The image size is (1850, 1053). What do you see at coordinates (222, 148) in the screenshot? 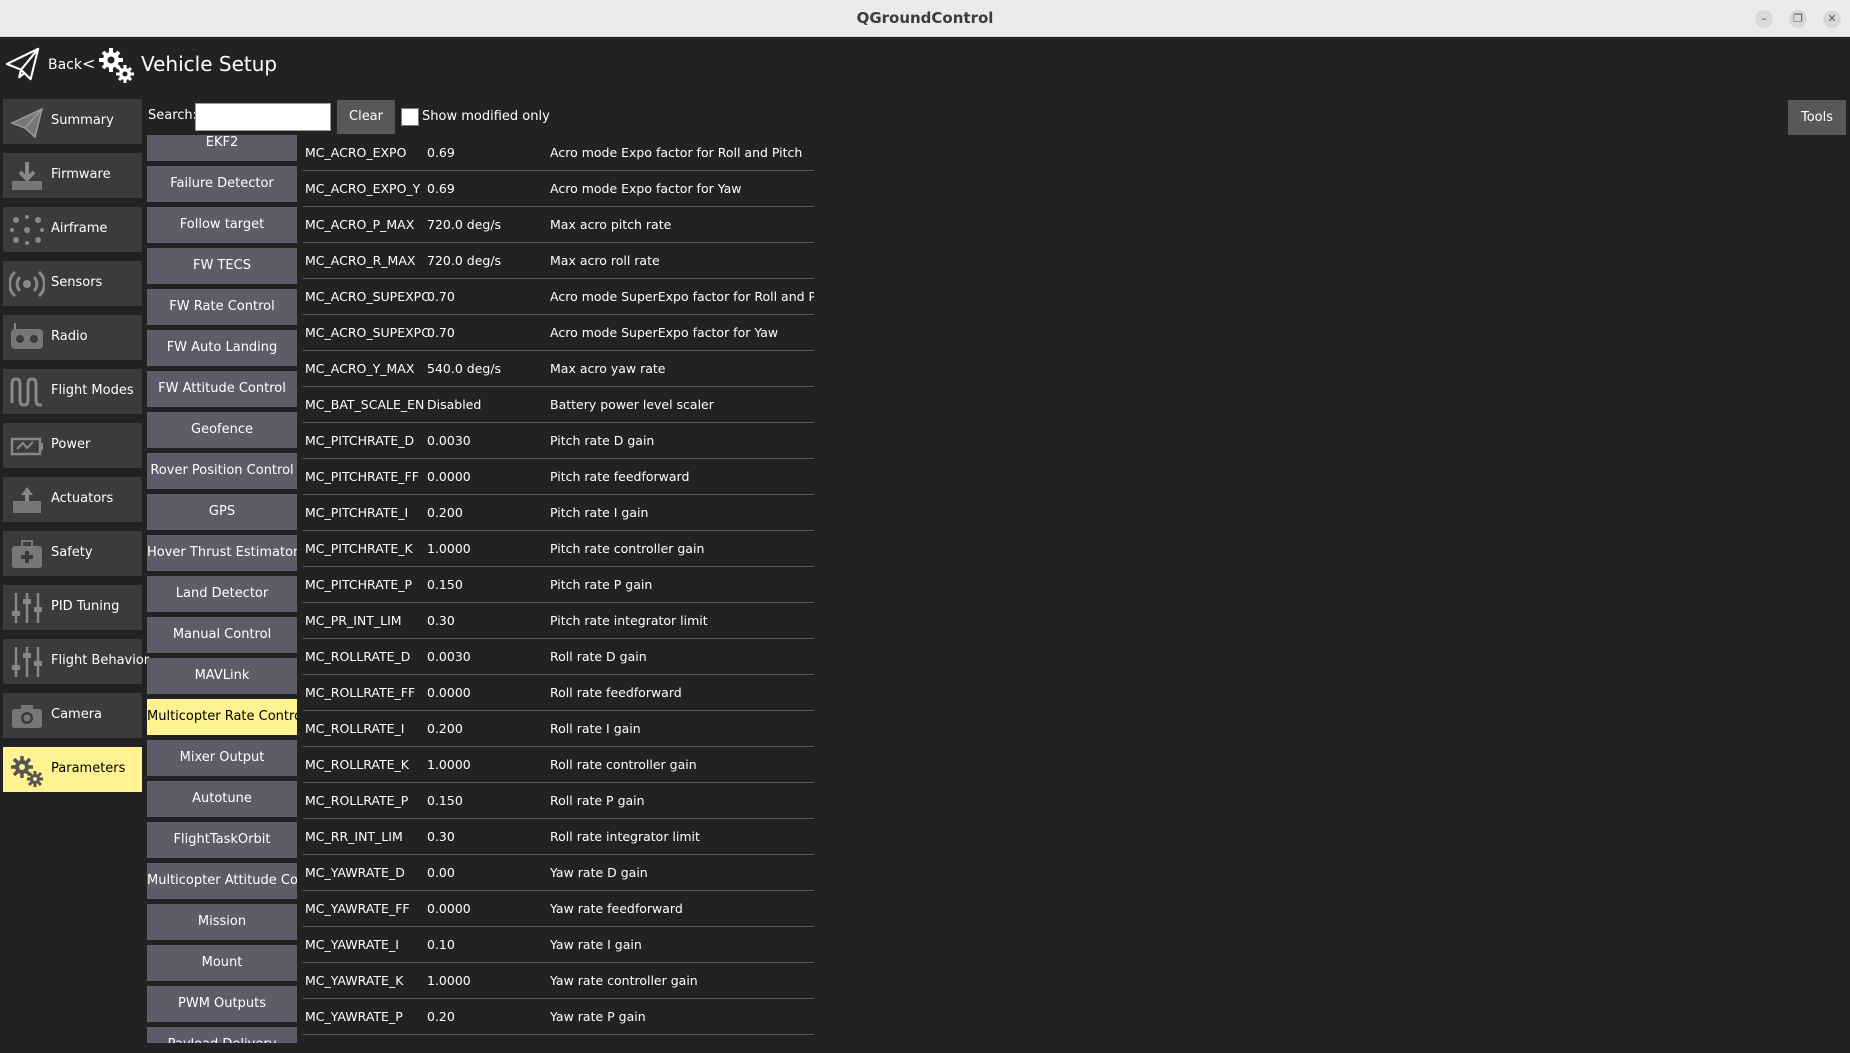
I see `group-button: EKF2` at bounding box center [222, 148].